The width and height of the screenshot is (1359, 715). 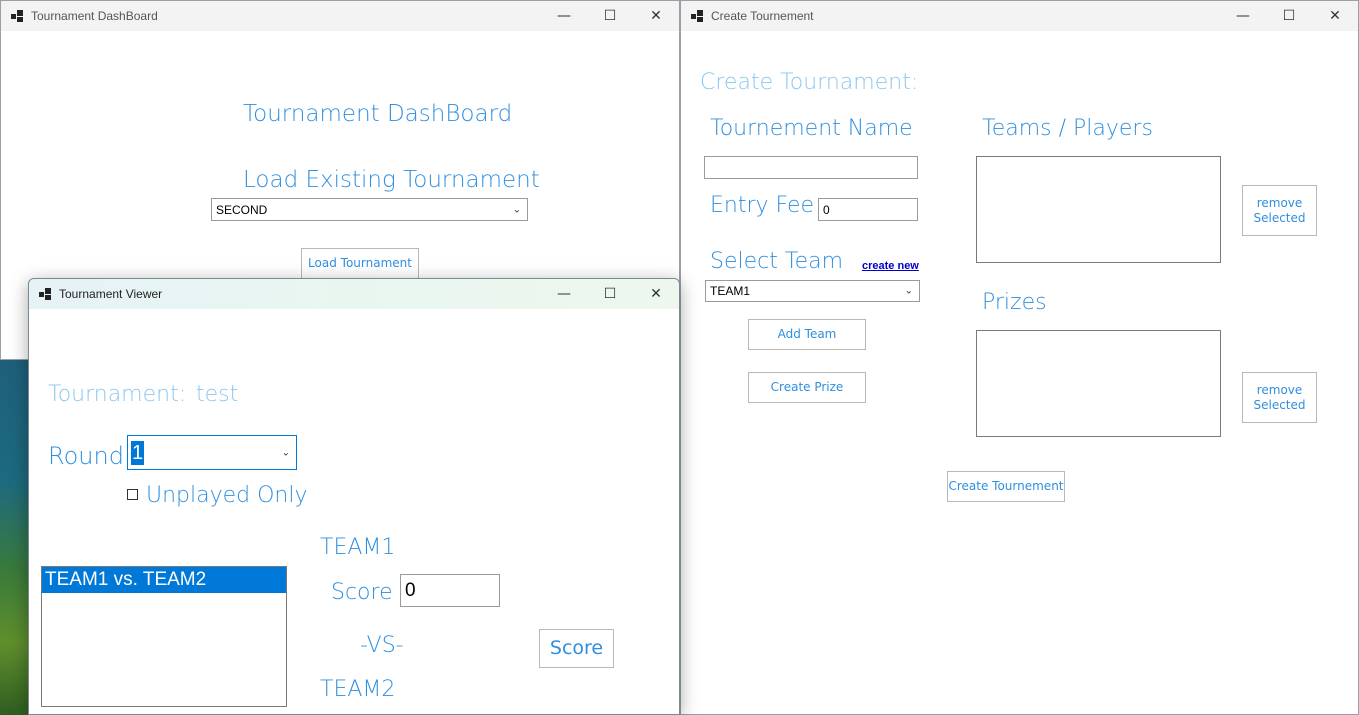 I want to click on window-title: Tournament DashBoard, so click(x=94, y=16).